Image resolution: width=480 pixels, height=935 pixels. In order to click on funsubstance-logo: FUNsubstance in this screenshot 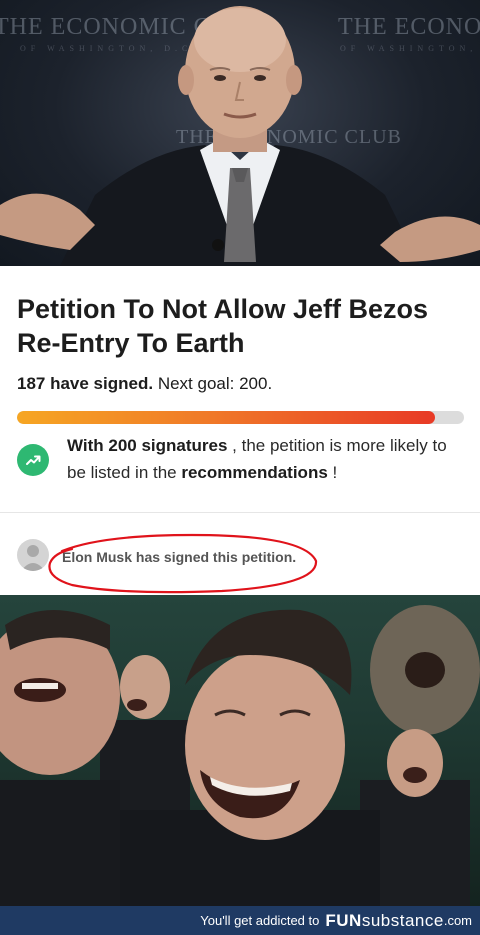, I will do `click(384, 921)`.